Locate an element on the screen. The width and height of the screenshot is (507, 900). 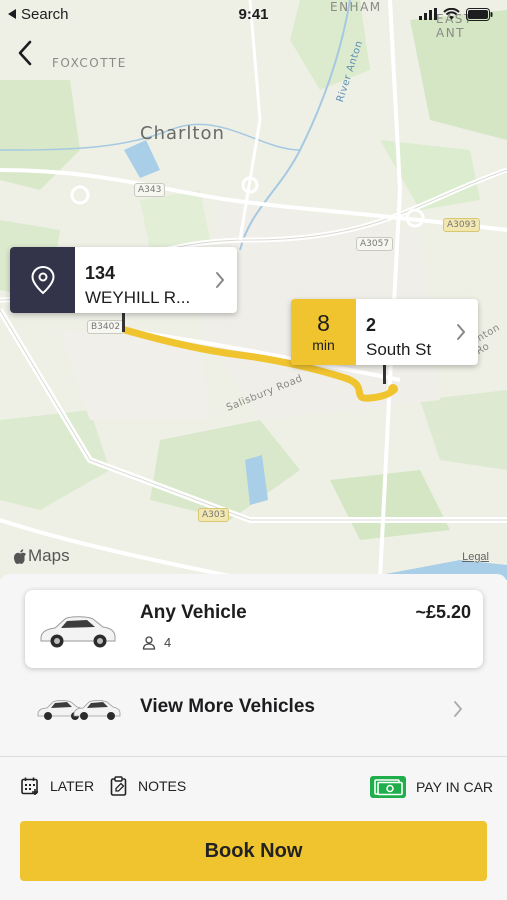
legal-link: Legal is located at coordinates (475, 557).